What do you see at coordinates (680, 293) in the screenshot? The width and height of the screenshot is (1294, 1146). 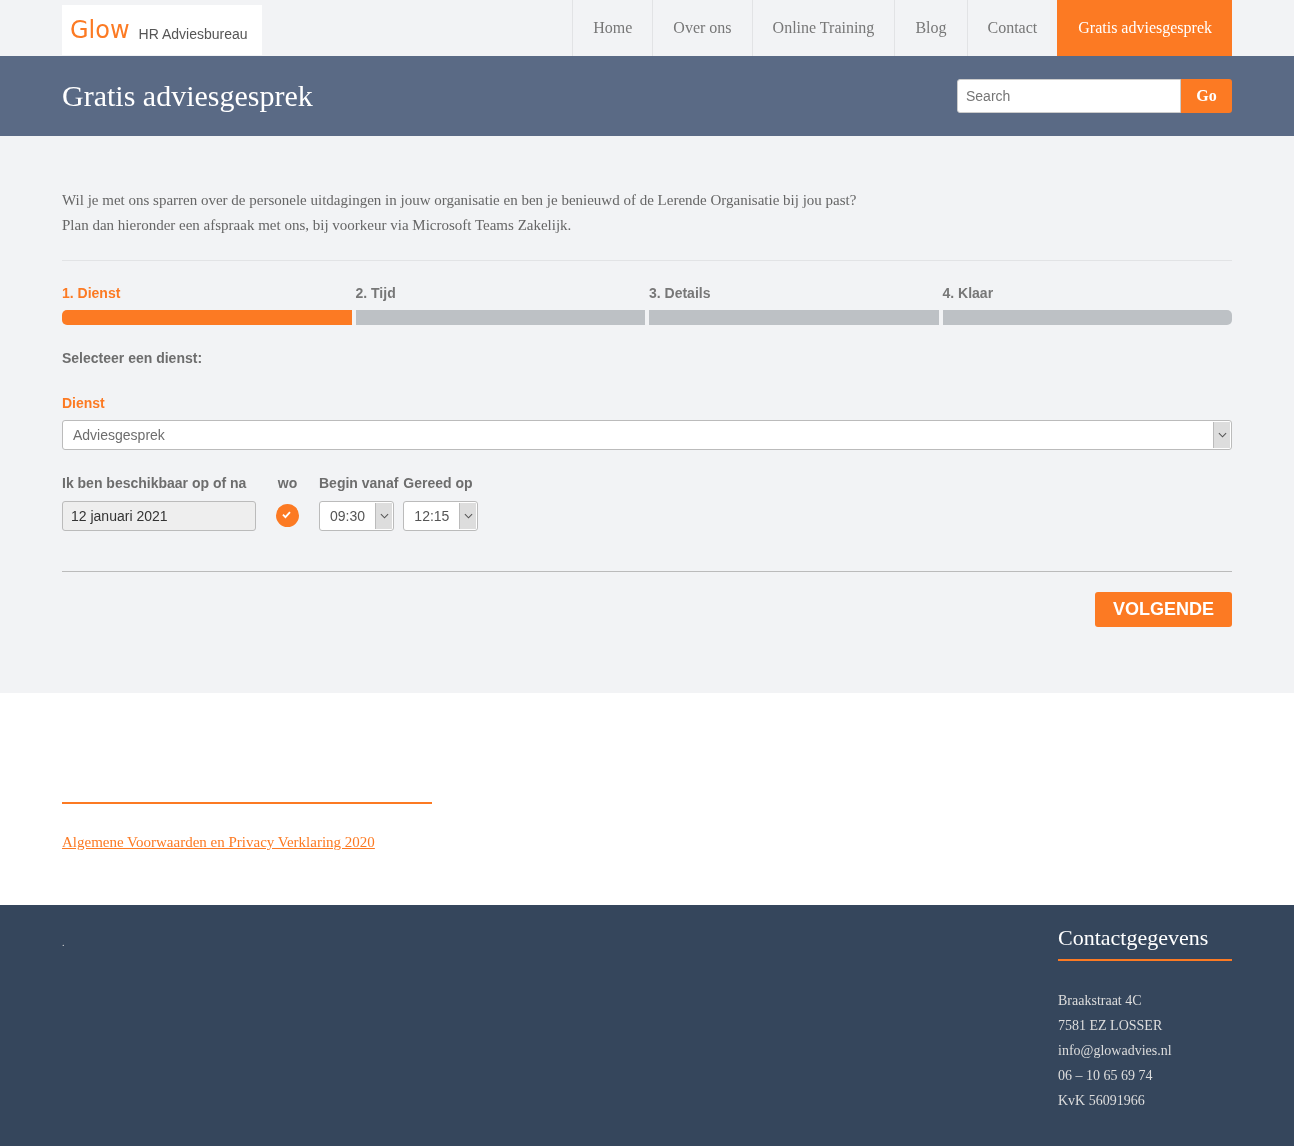 I see `step-label: 3. Details` at bounding box center [680, 293].